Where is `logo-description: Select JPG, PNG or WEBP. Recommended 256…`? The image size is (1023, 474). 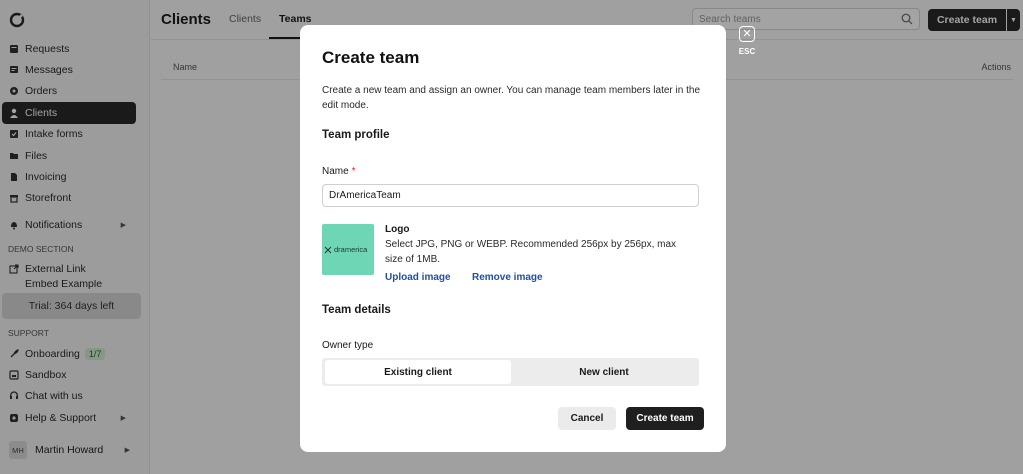
logo-description: Select JPG, PNG or WEBP. Recommended 256… is located at coordinates (531, 252).